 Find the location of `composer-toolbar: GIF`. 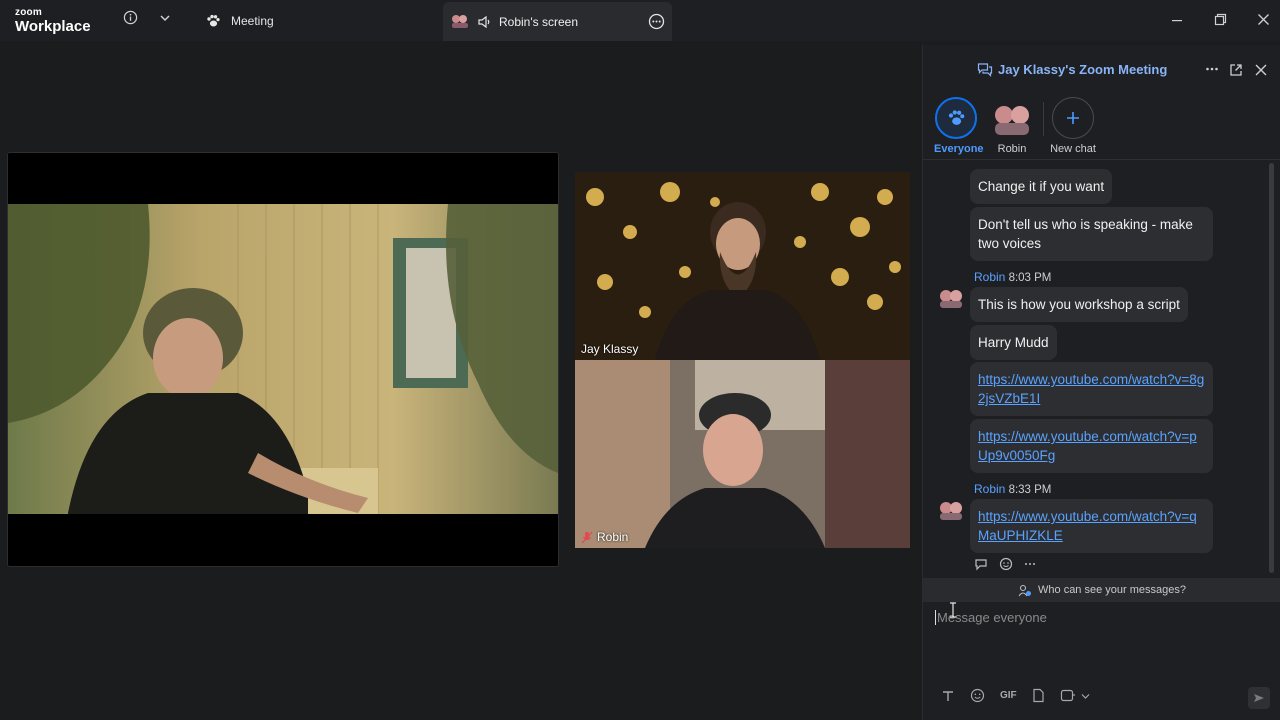

composer-toolbar: GIF is located at coordinates (1015, 695).